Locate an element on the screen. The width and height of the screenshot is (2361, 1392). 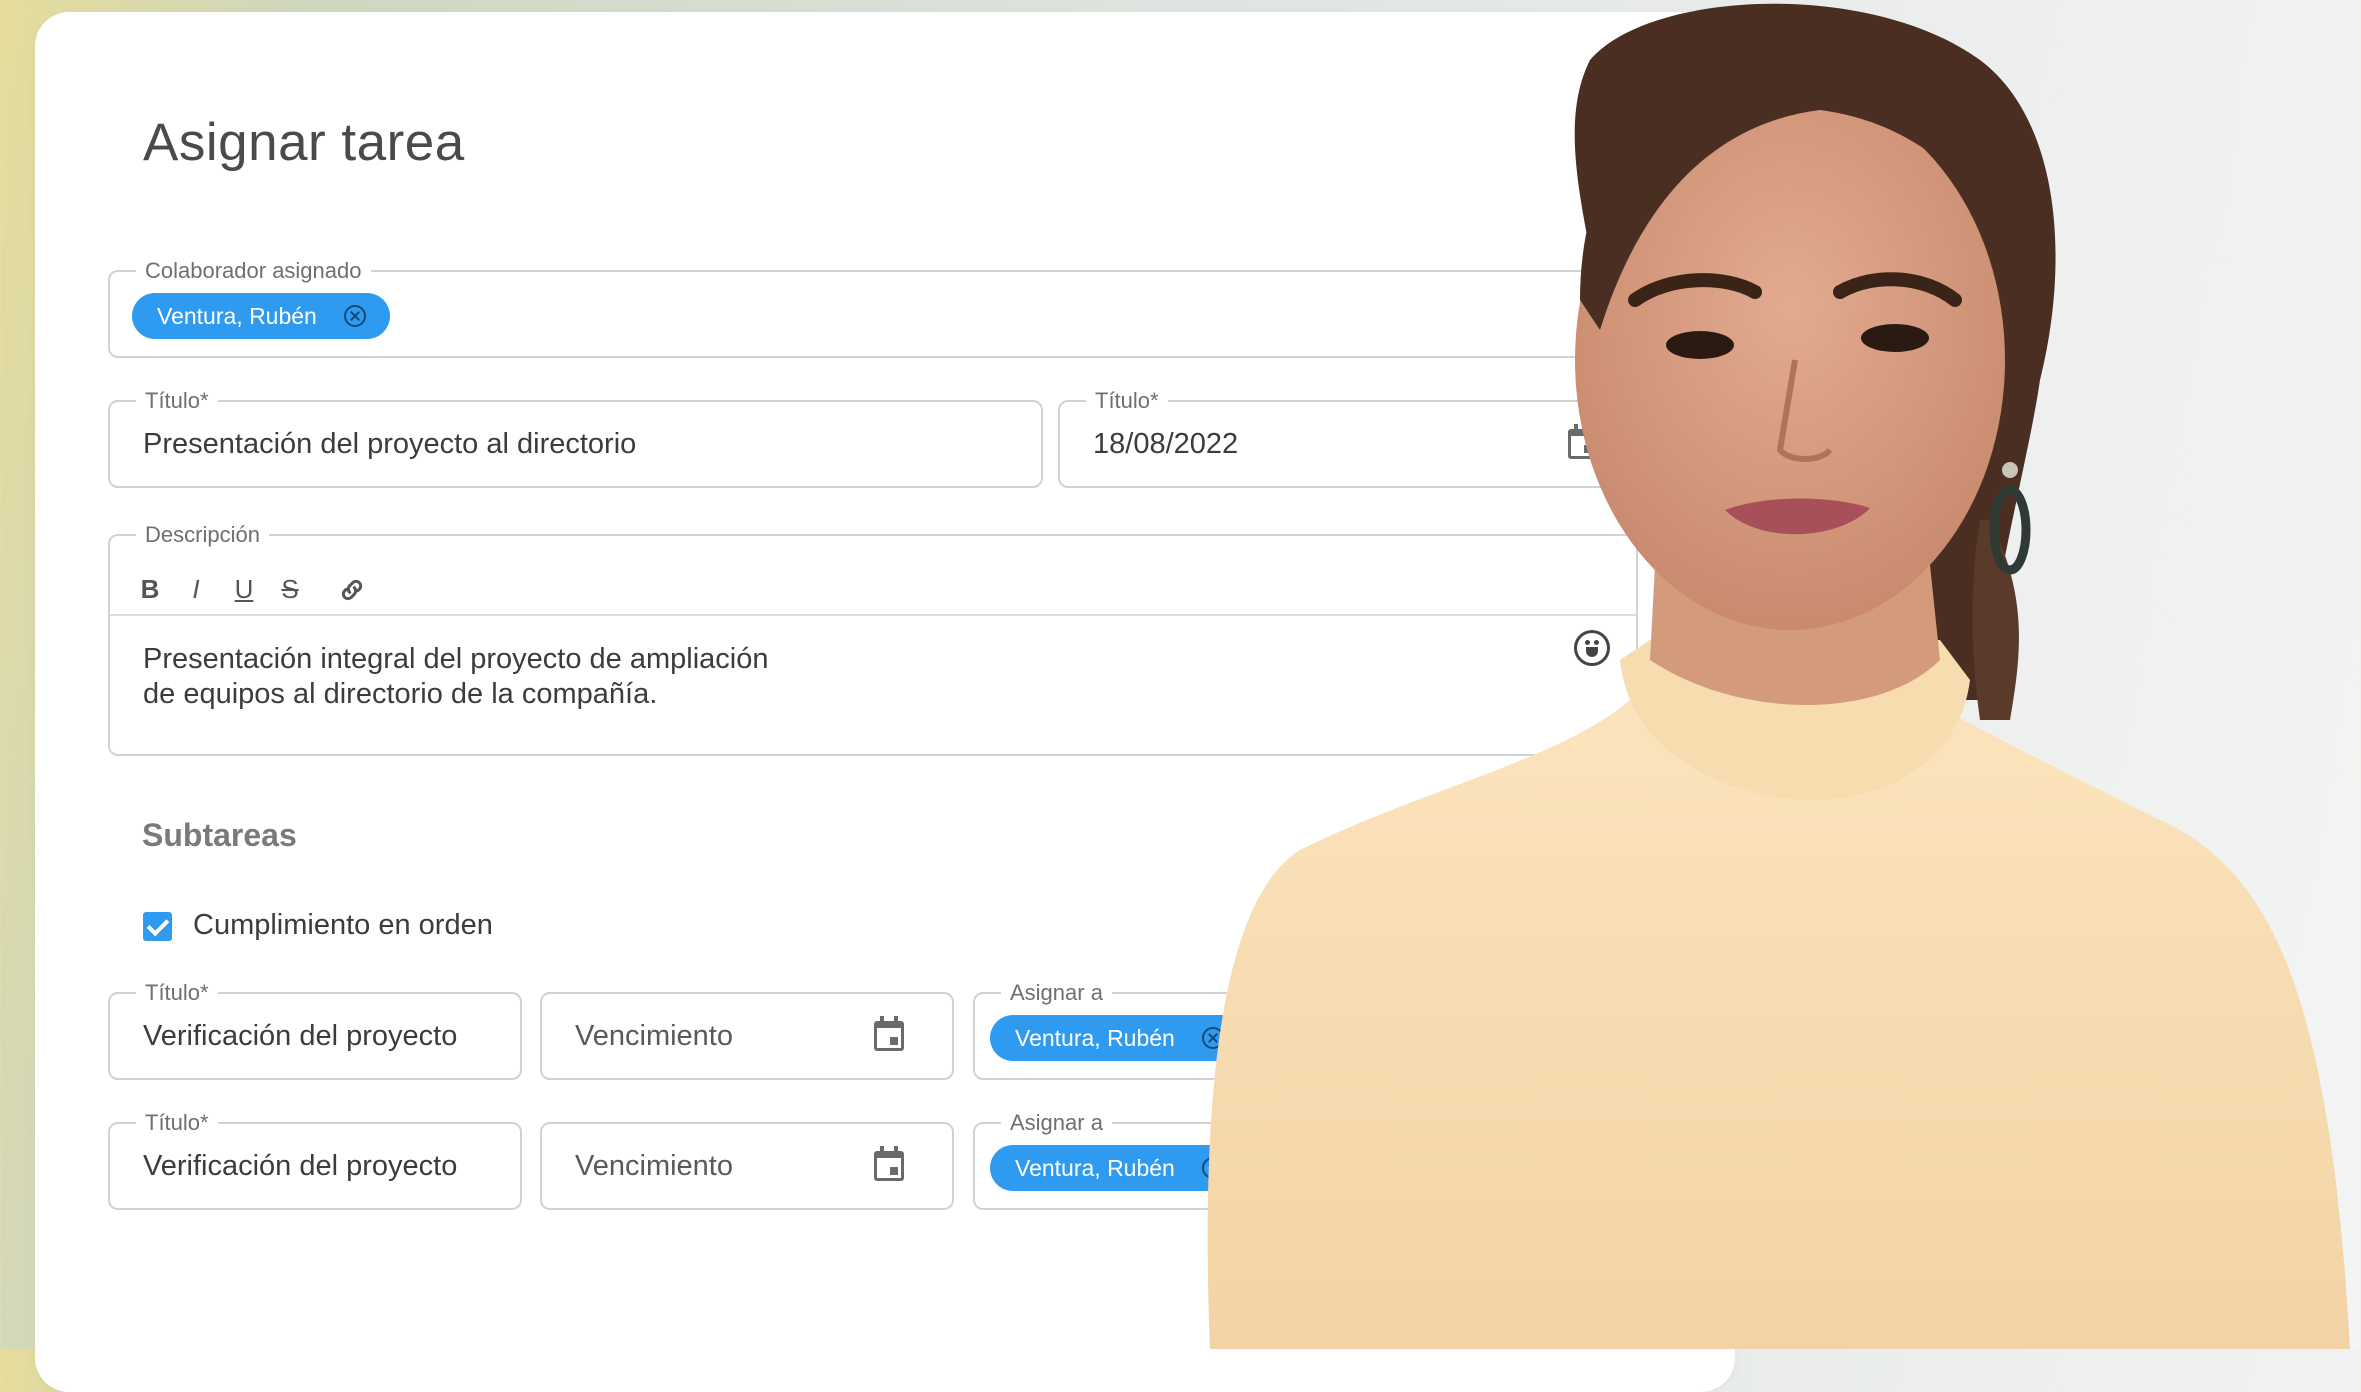
bold-button: B is located at coordinates (150, 589).